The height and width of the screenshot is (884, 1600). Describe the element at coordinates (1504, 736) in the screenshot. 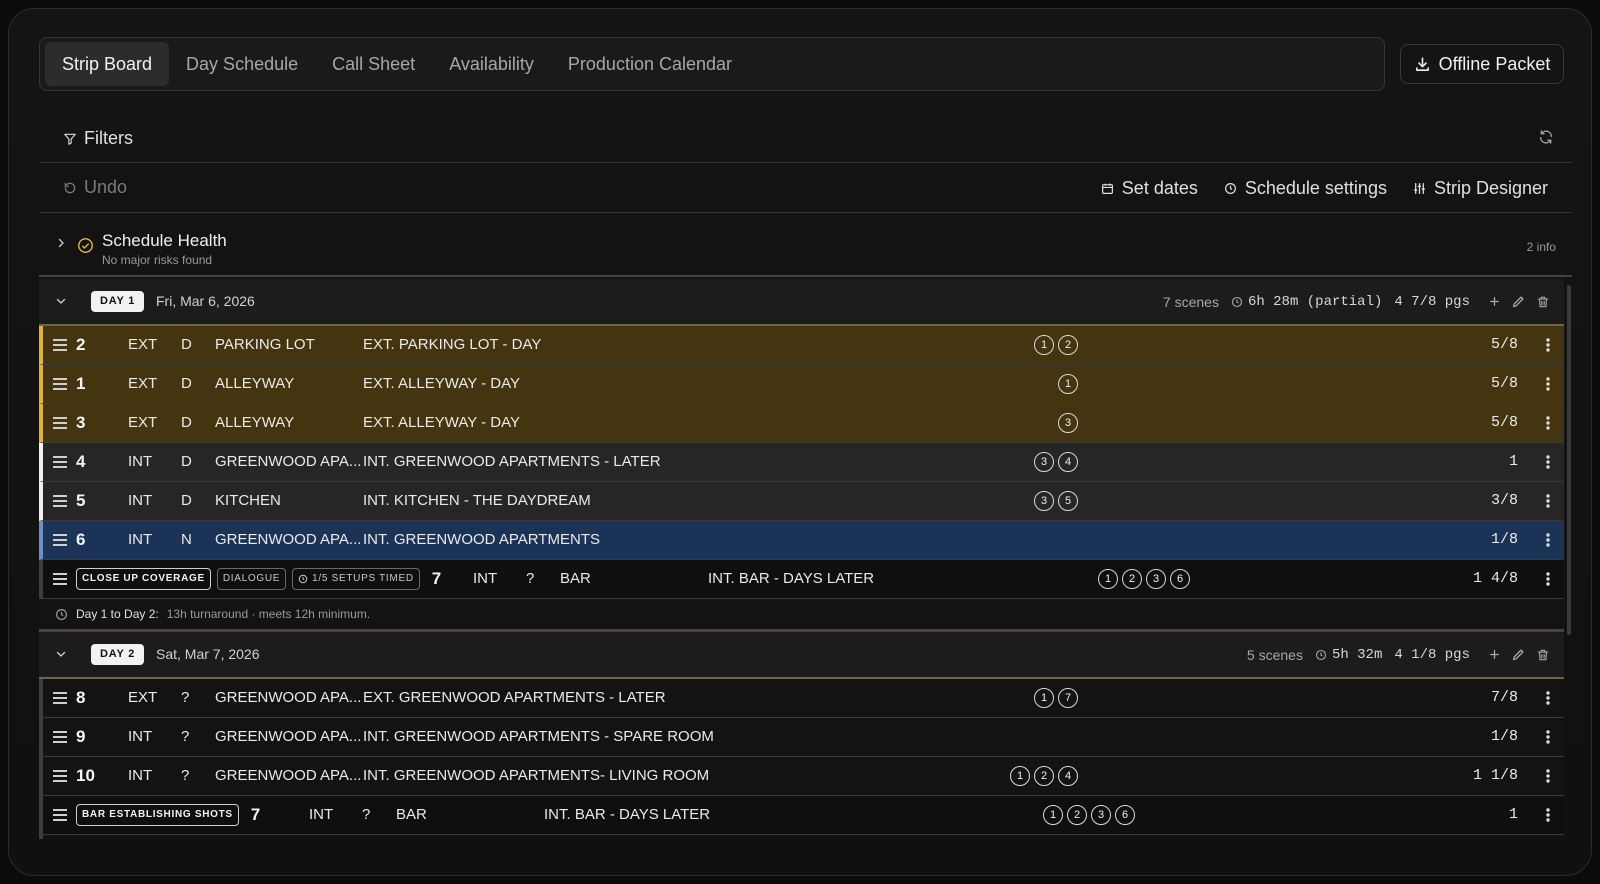

I see `page-count: 1/8` at that location.